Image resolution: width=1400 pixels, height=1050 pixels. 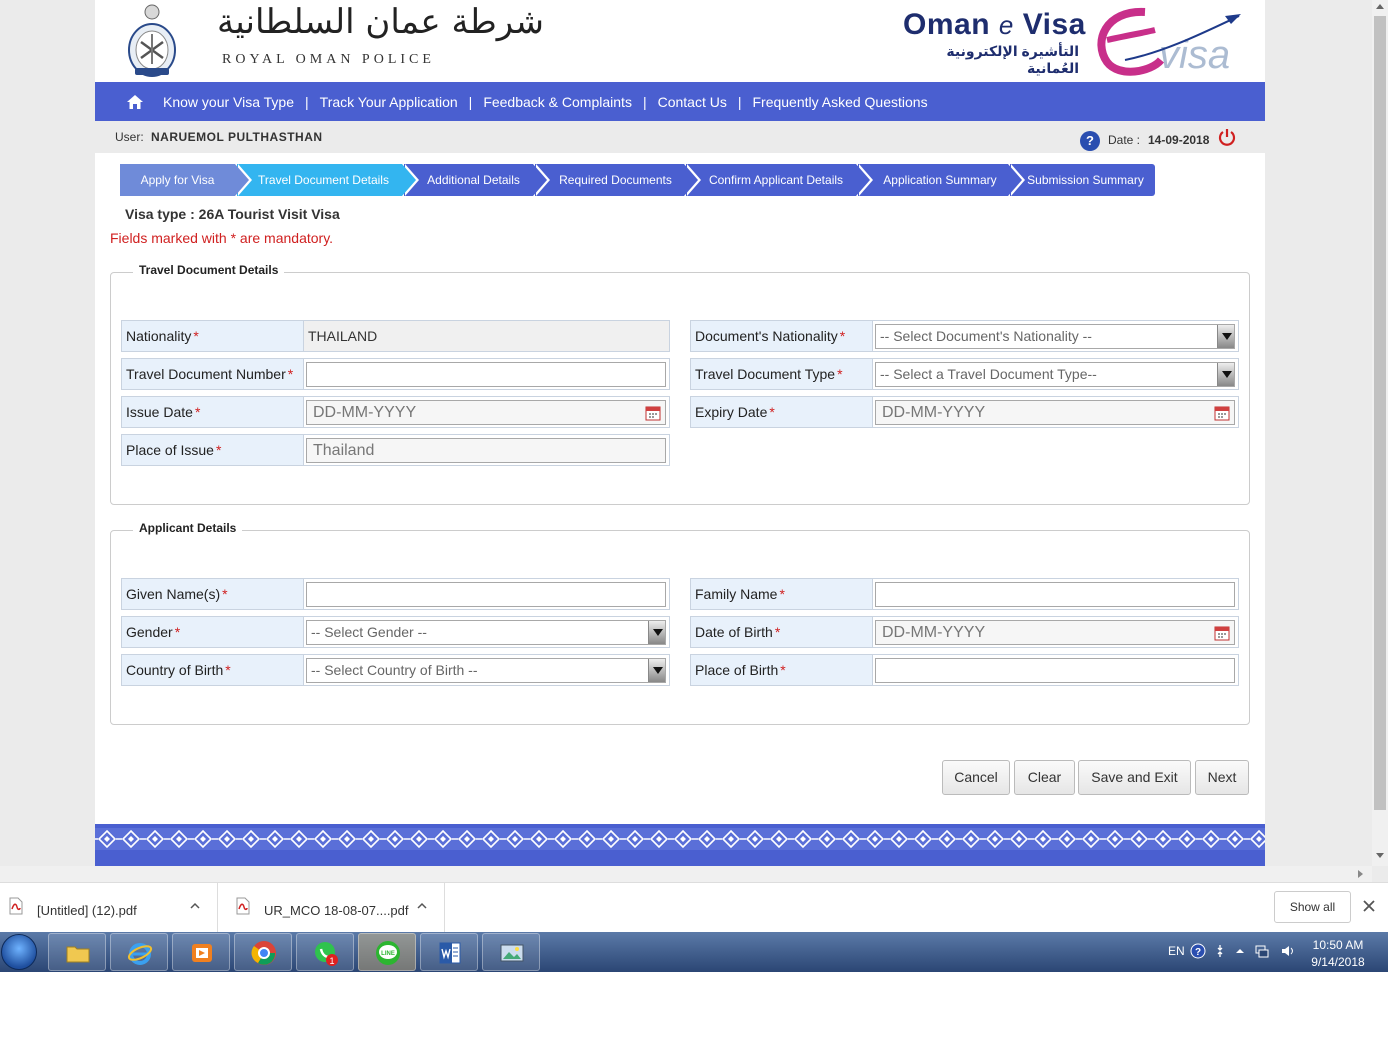 I want to click on show-all-downloads-button: Show all, so click(x=1312, y=907).